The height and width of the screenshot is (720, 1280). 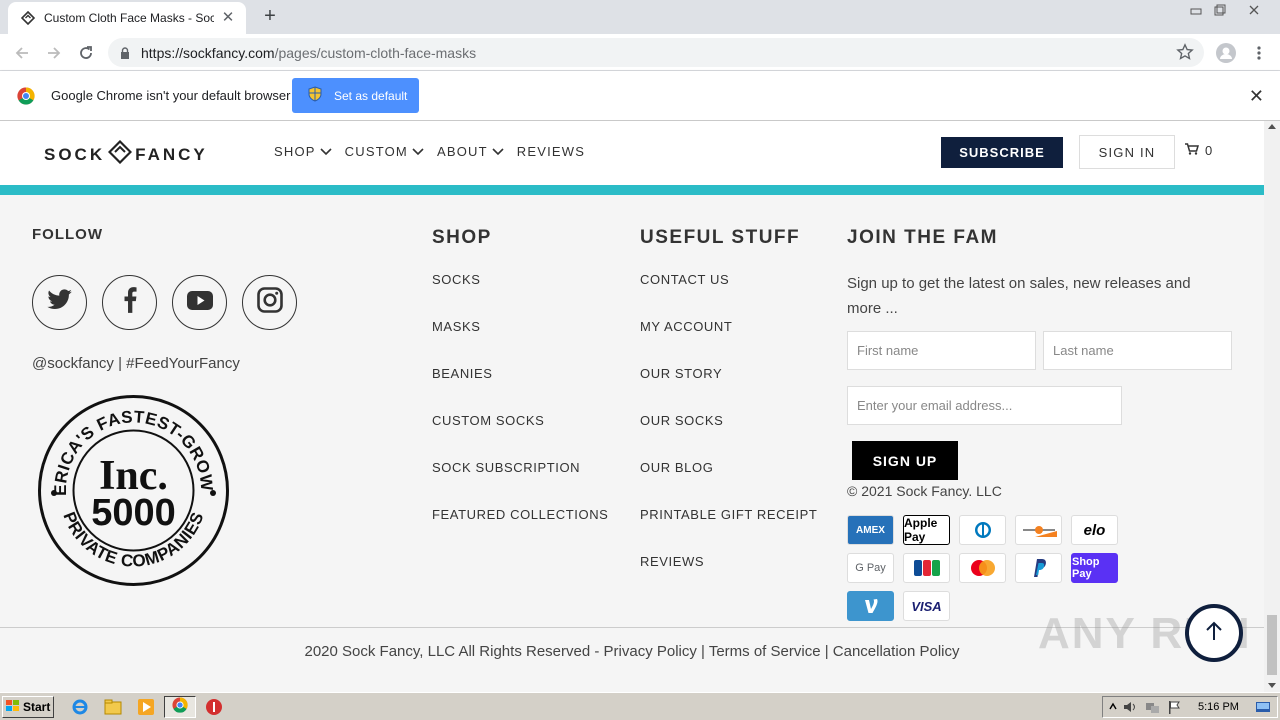 I want to click on google-pay-icon: G Pay, so click(x=870, y=568).